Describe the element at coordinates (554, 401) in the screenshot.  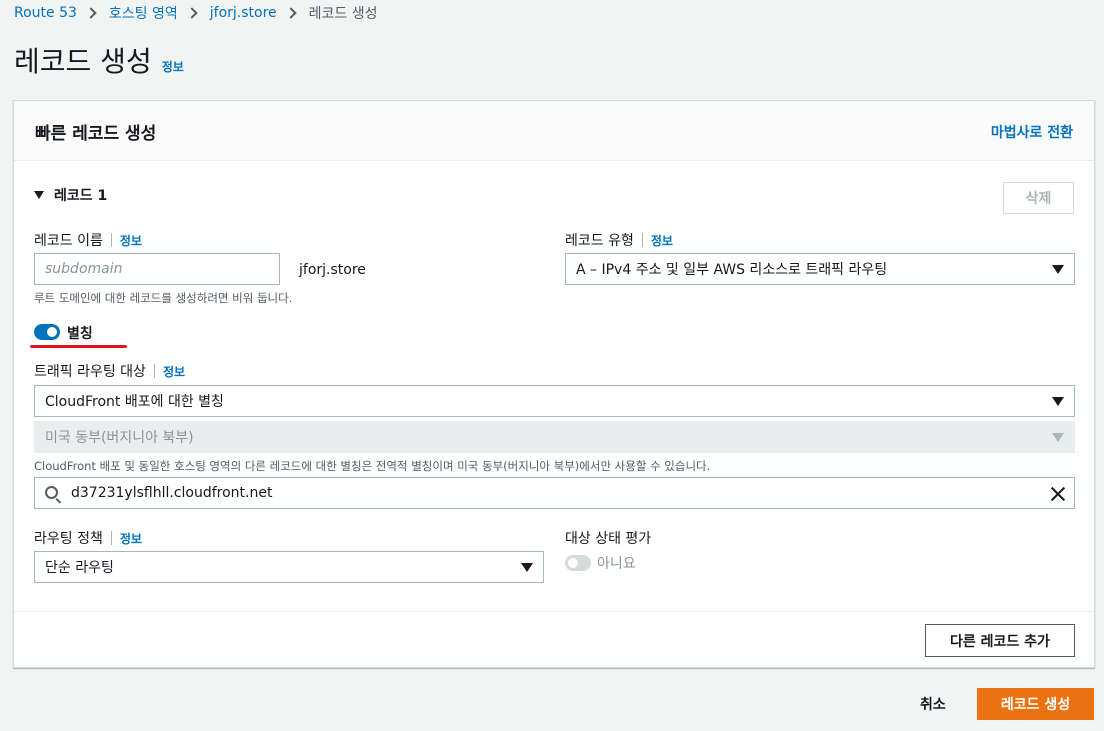
I see `endpoint-select: CloudFront 배포에 대한 별칭` at that location.